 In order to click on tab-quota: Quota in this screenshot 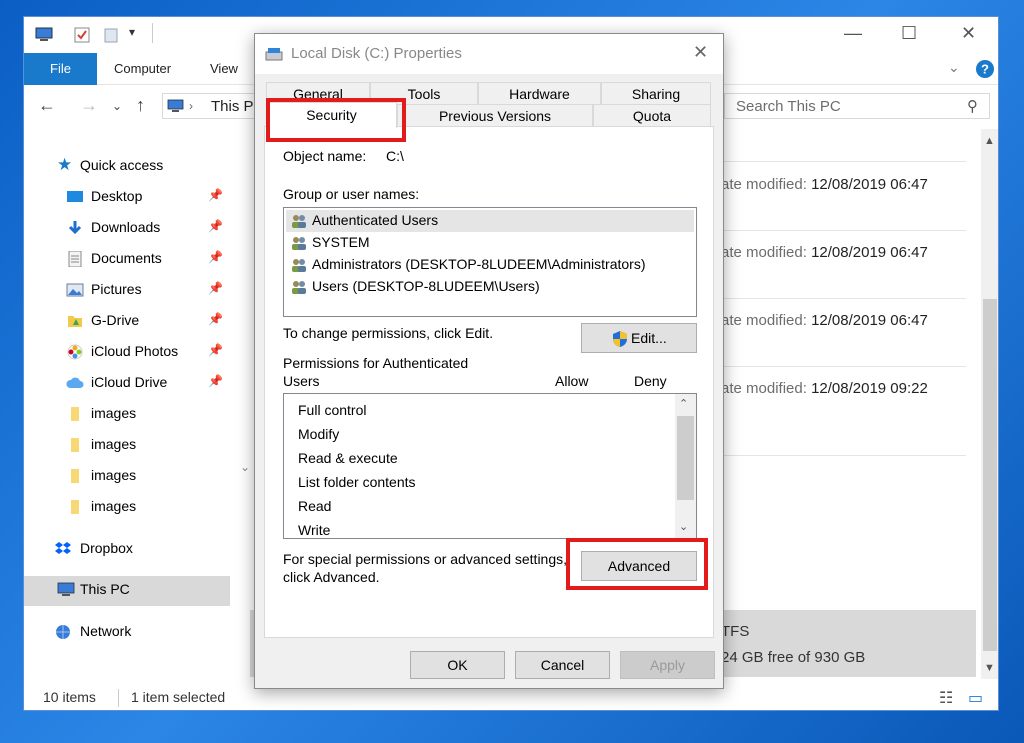, I will do `click(652, 115)`.